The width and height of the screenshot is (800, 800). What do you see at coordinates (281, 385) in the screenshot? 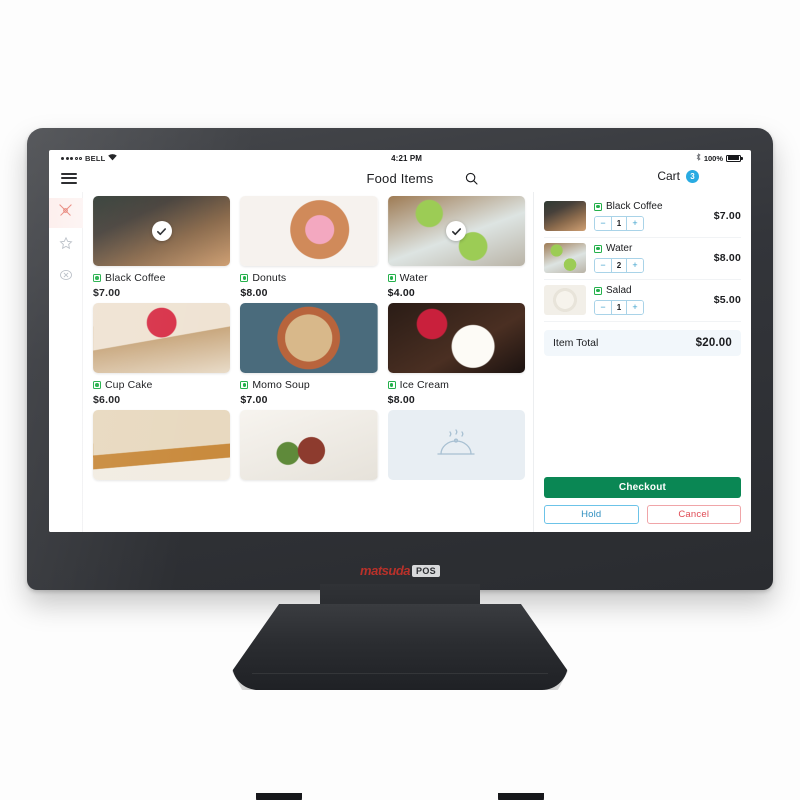
I see `food-label: Momo Soup` at bounding box center [281, 385].